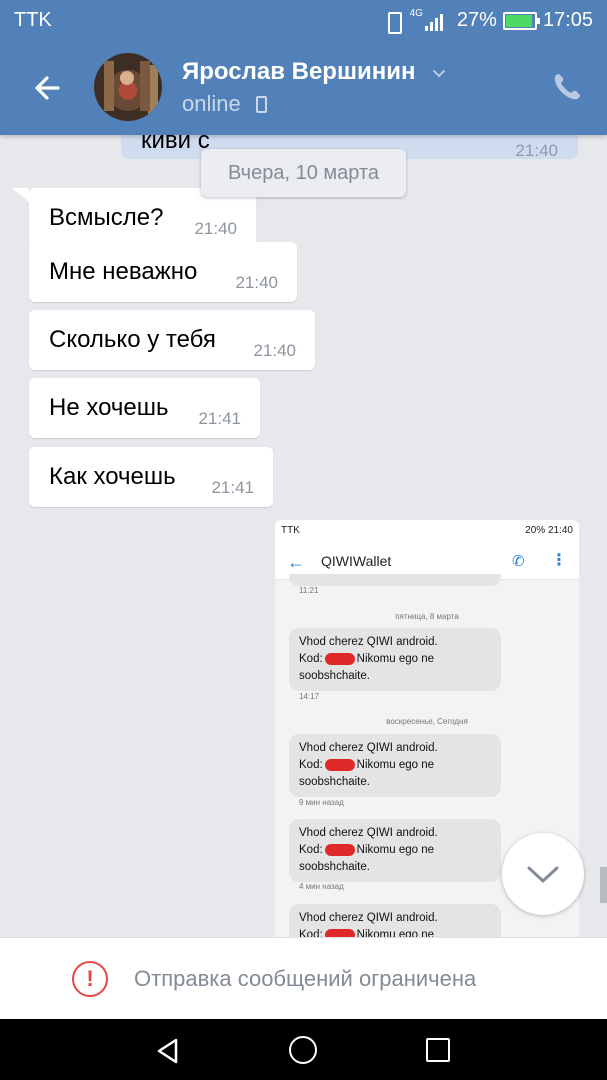 This screenshot has width=607, height=1080. What do you see at coordinates (109, 407) in the screenshot?
I see `message-text: Не хочешь` at bounding box center [109, 407].